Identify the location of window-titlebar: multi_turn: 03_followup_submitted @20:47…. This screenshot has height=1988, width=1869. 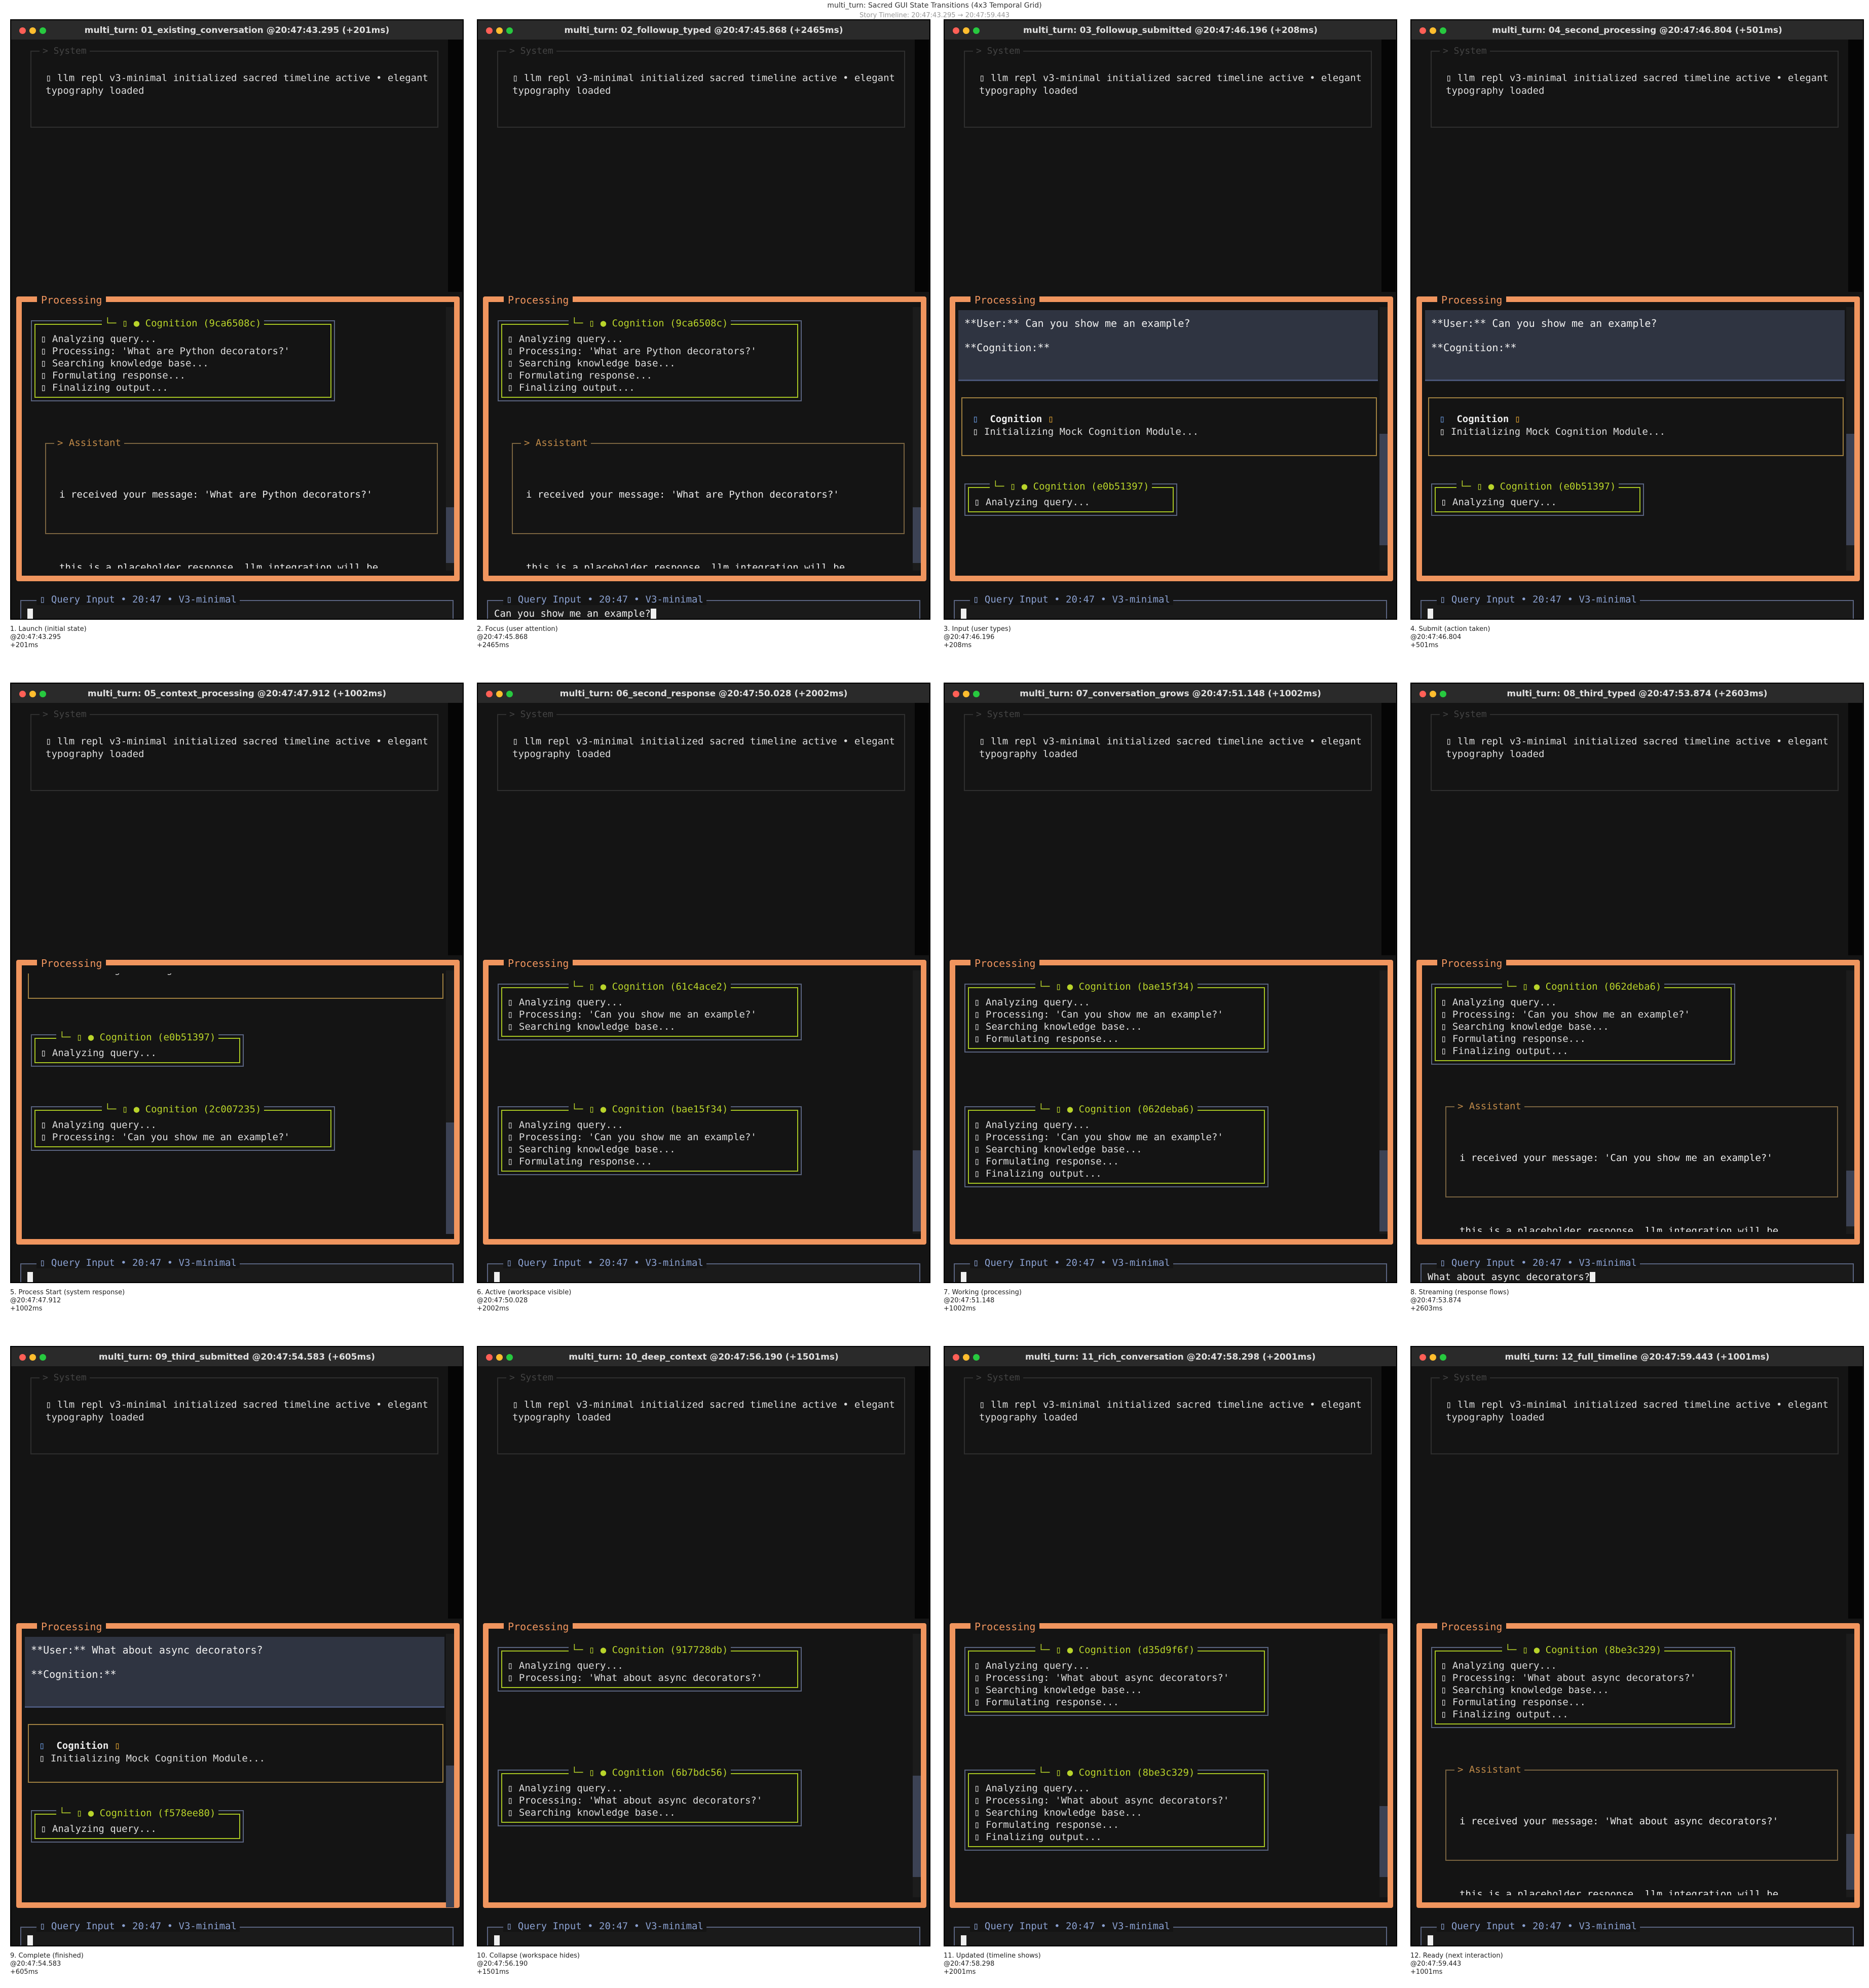
(1170, 30).